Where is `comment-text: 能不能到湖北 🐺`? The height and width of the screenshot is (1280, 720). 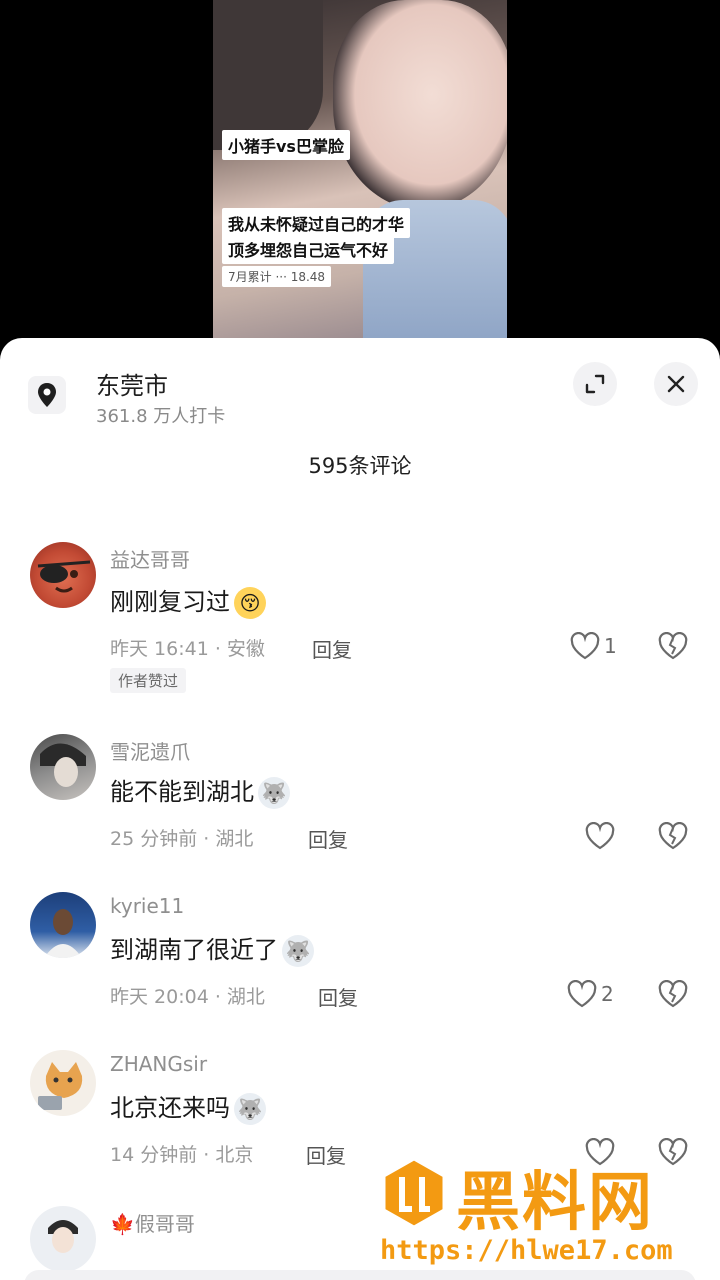
comment-text: 能不能到湖北 🐺 is located at coordinates (200, 790).